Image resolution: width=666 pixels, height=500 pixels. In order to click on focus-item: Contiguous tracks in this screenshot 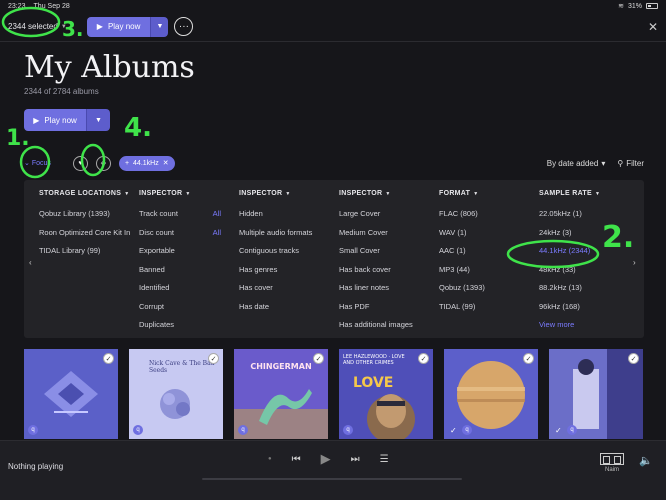, I will do `click(286, 251)`.